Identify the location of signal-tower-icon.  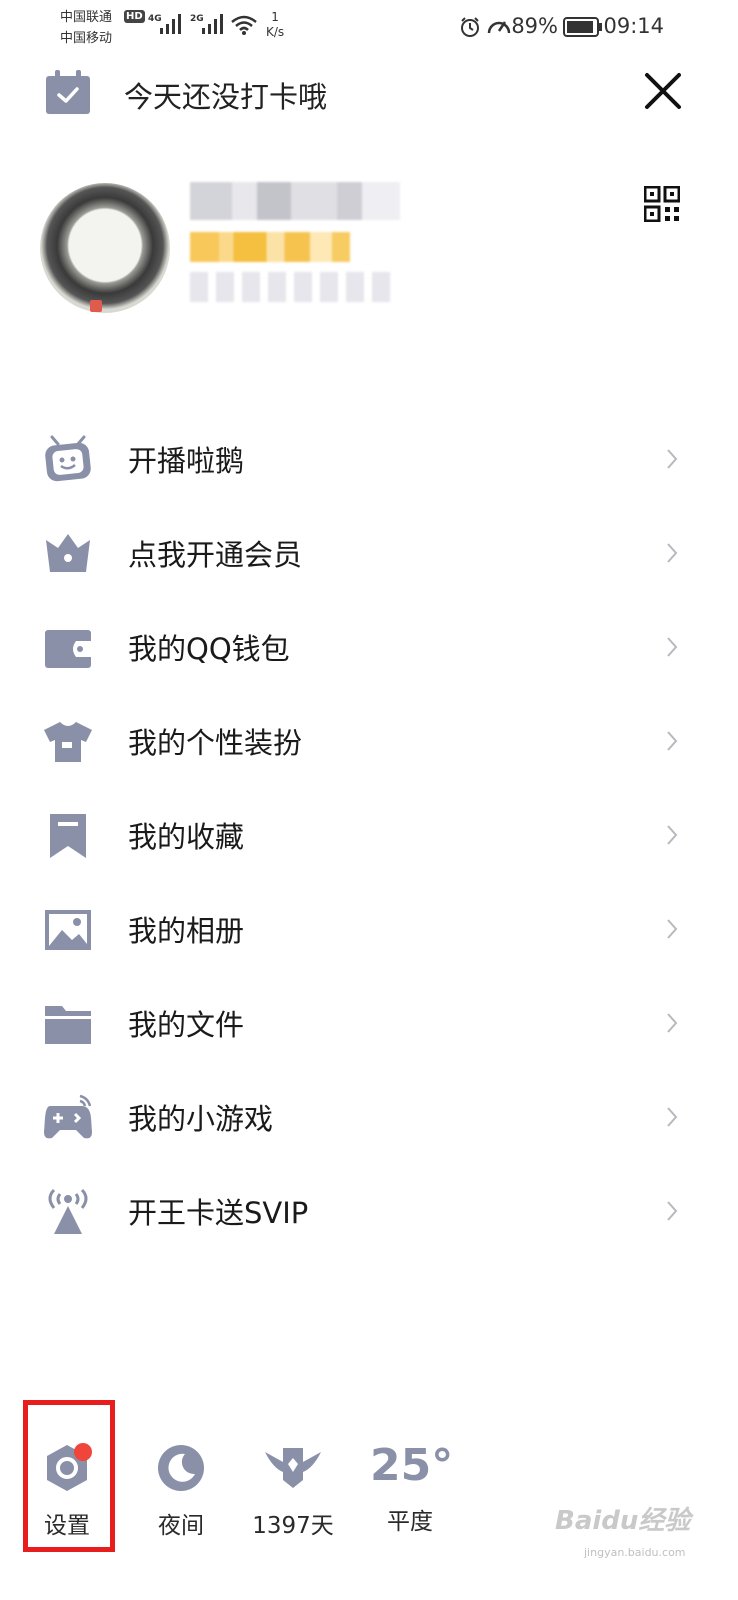
(68, 1211).